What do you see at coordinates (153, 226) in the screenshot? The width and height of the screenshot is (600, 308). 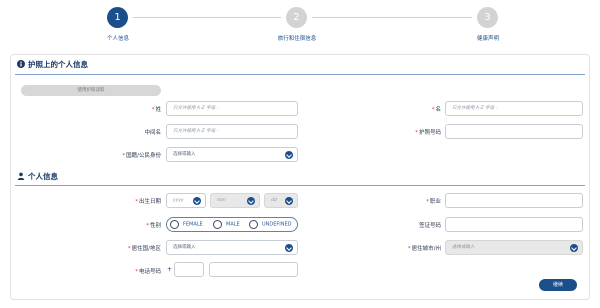 I see `gender-label: *性别` at bounding box center [153, 226].